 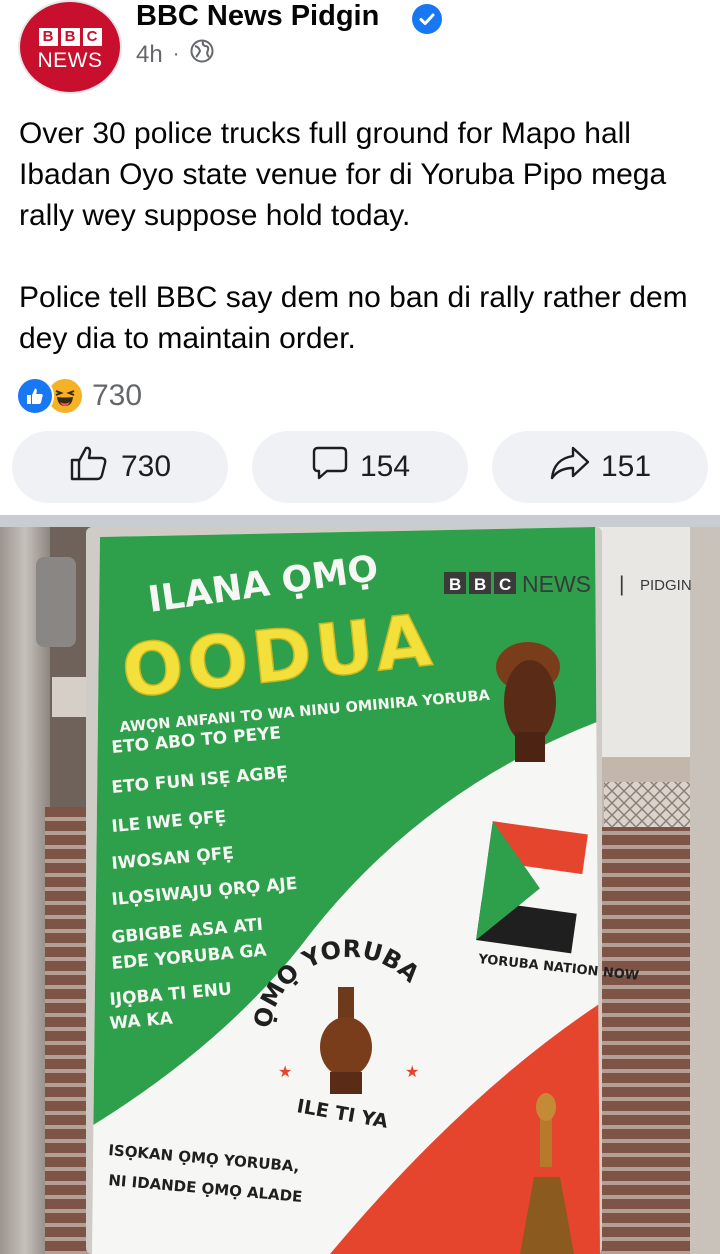 I want to click on like-button: 730, so click(x=120, y=467).